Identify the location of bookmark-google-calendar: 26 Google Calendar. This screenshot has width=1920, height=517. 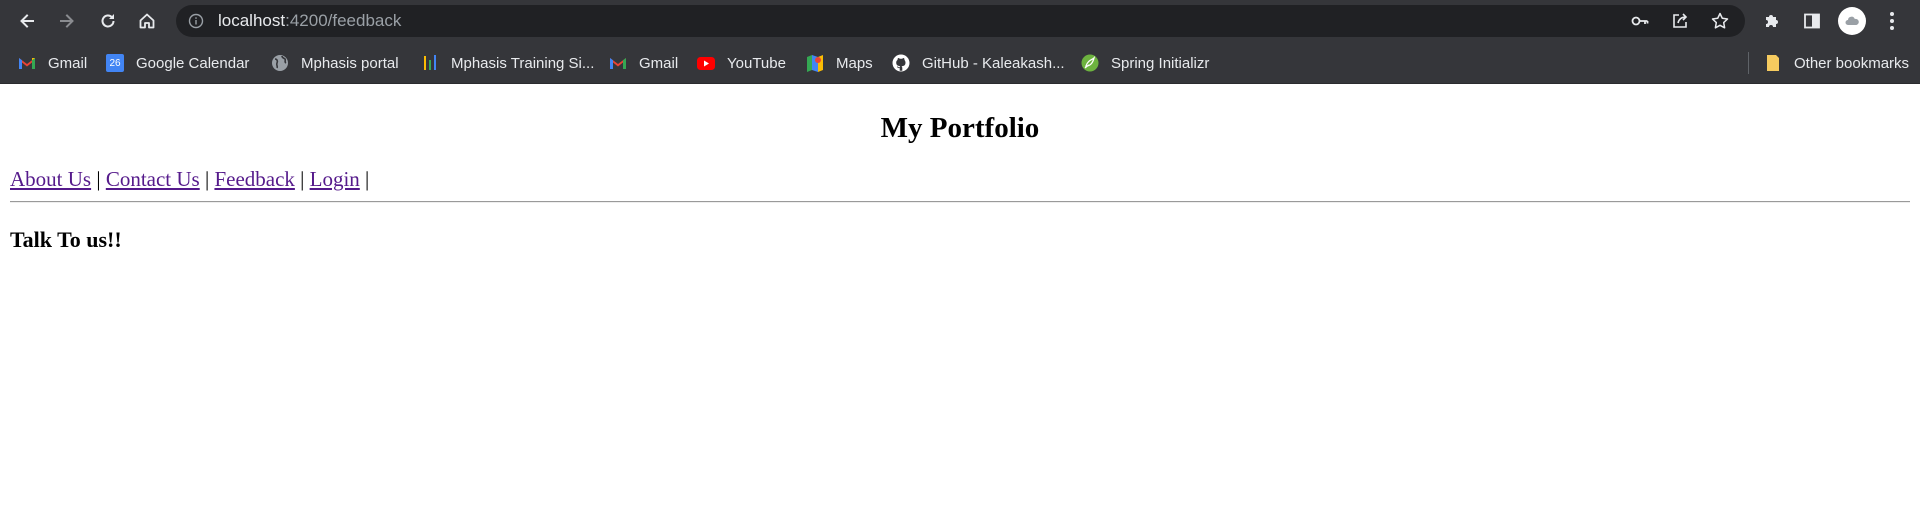
(177, 63).